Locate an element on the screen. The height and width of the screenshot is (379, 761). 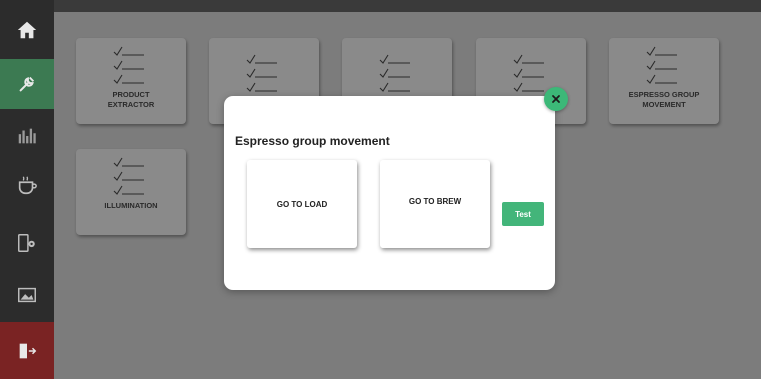
device-settings-icon is located at coordinates (26, 243).